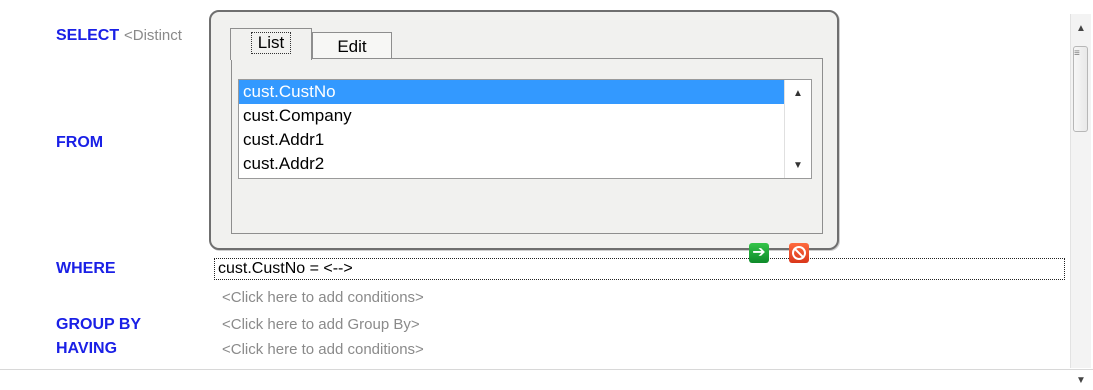  What do you see at coordinates (323, 297) in the screenshot?
I see `add-where-conditions-link: <Click here to add conditions>` at bounding box center [323, 297].